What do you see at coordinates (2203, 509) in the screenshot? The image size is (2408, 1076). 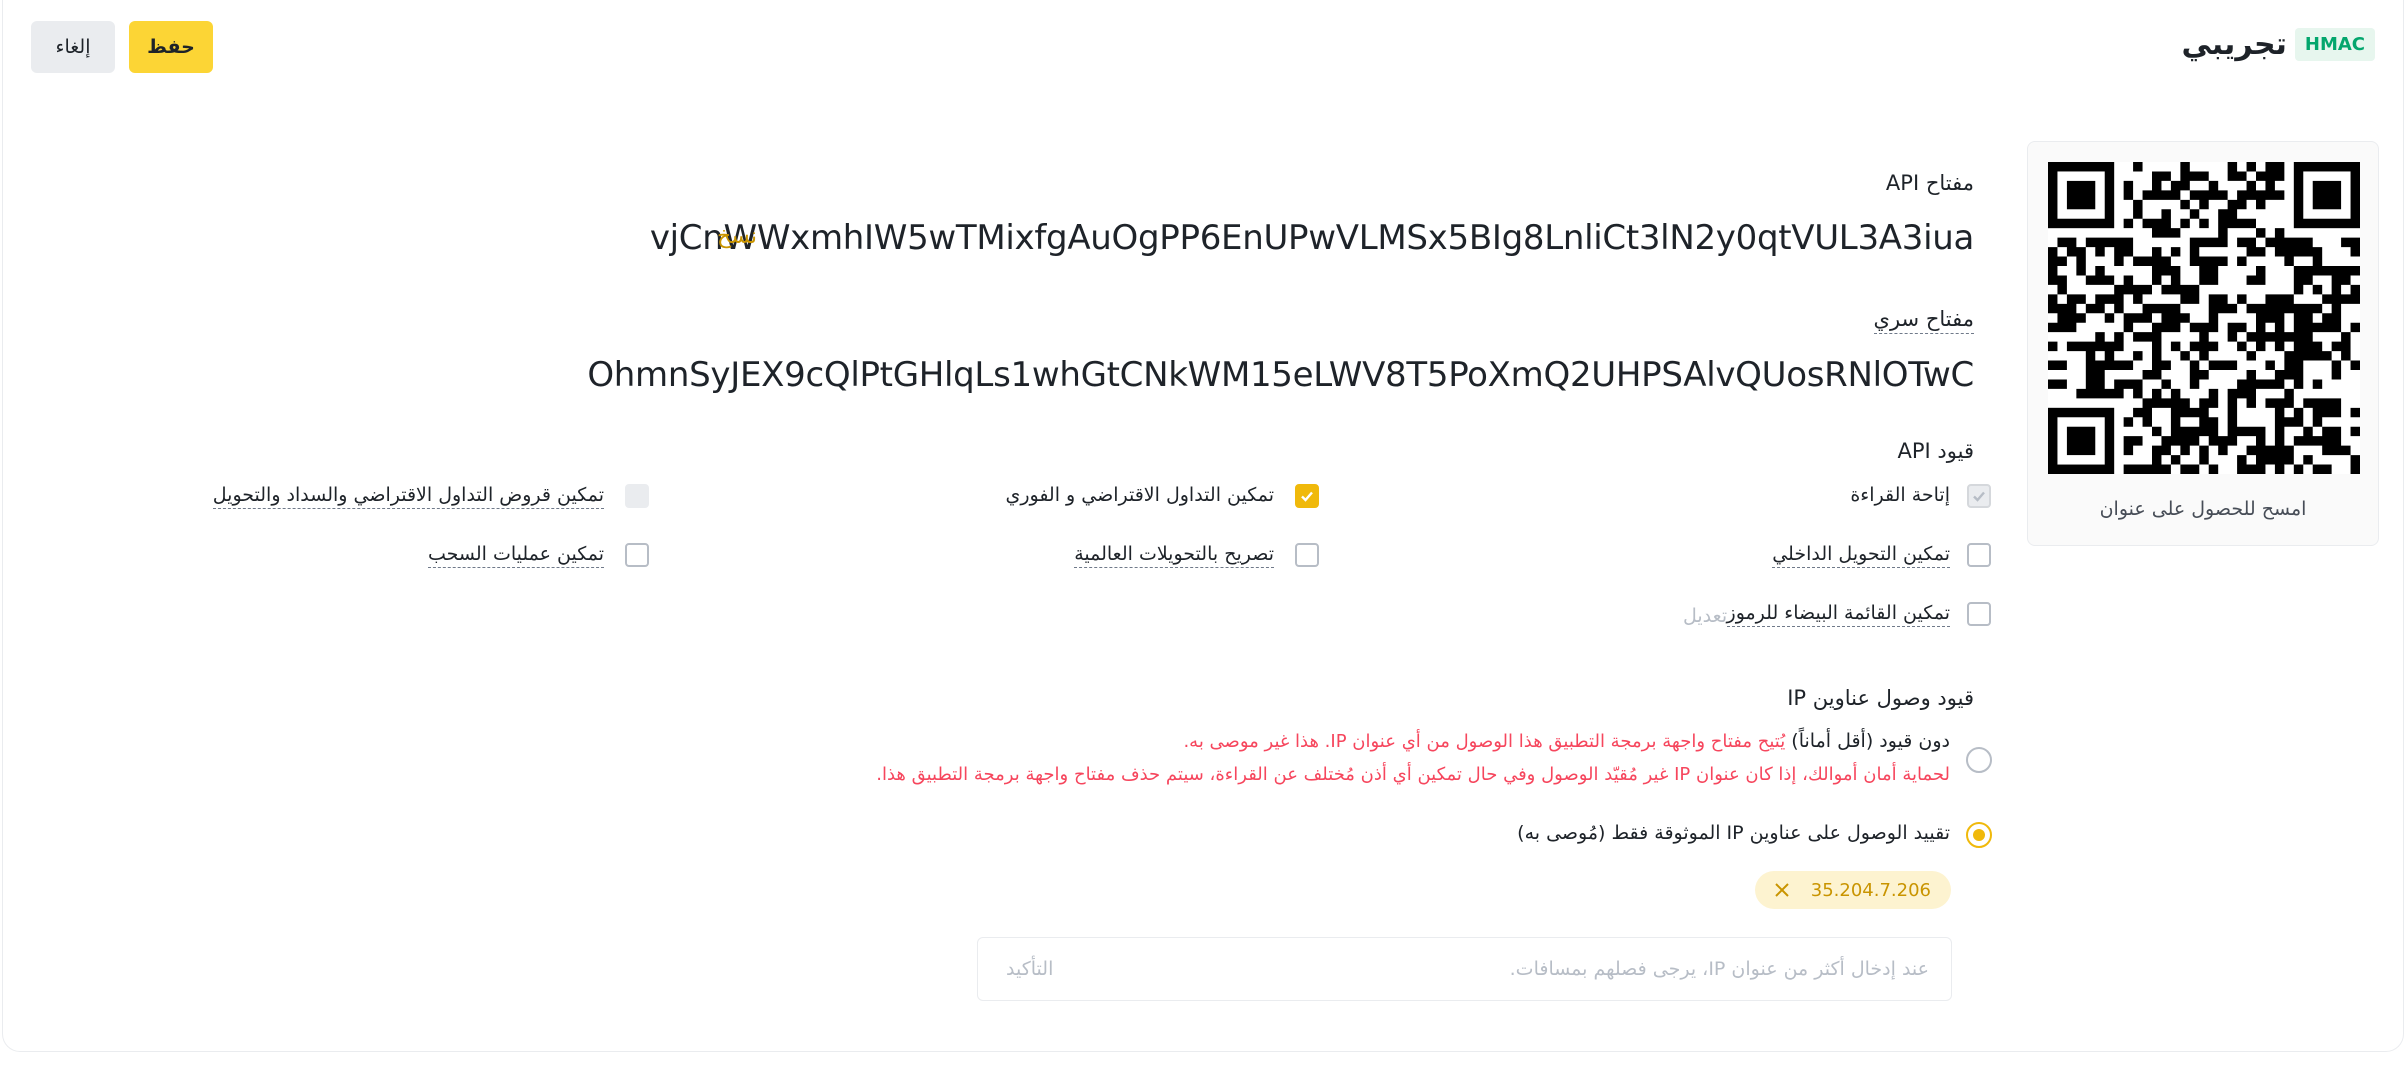 I see `qr-caption: امسح للحصول على عنوان` at bounding box center [2203, 509].